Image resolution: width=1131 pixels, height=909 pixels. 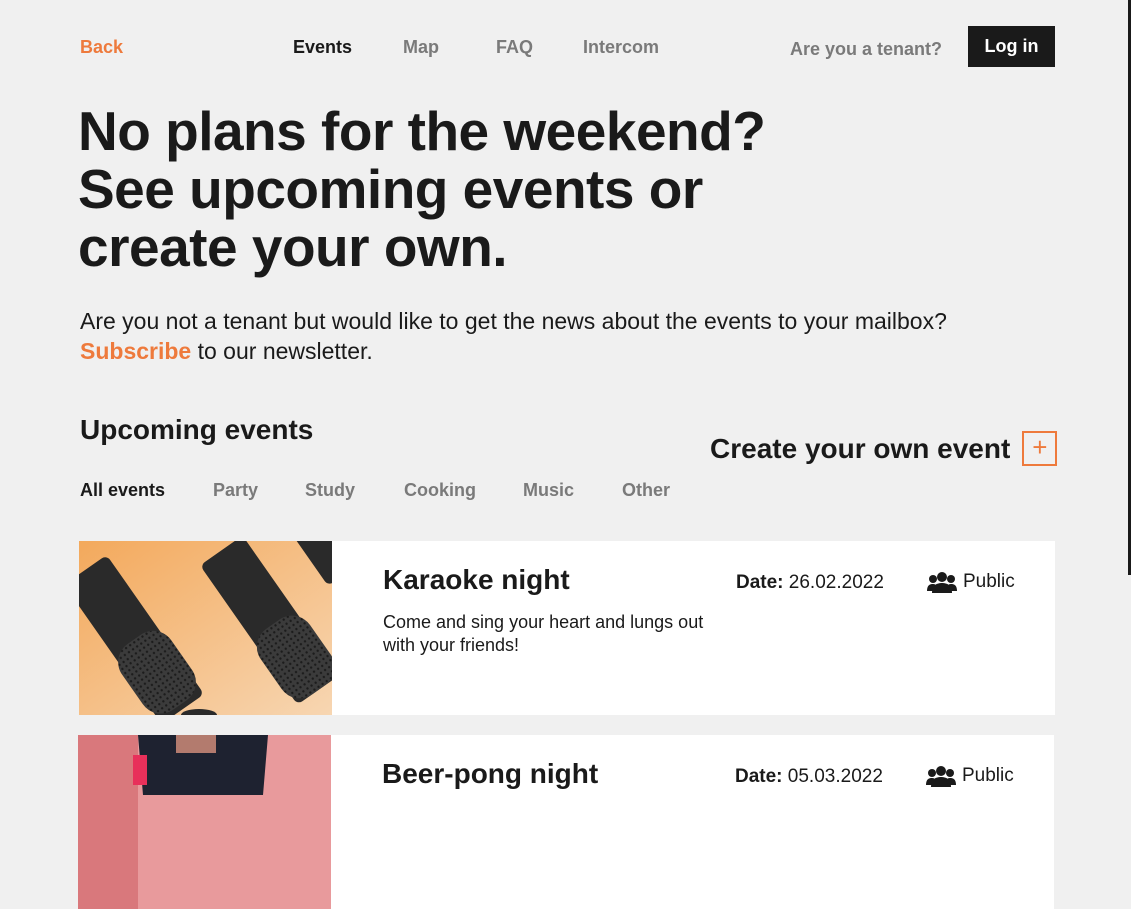 What do you see at coordinates (135, 351) in the screenshot?
I see `subscribe-link: Subscribe` at bounding box center [135, 351].